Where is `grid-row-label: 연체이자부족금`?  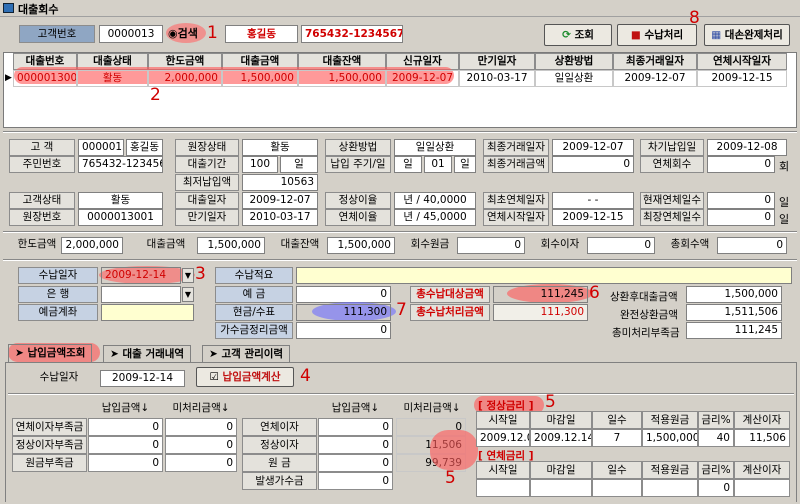
grid-row-label: 연체이자부족금 is located at coordinates (49, 427).